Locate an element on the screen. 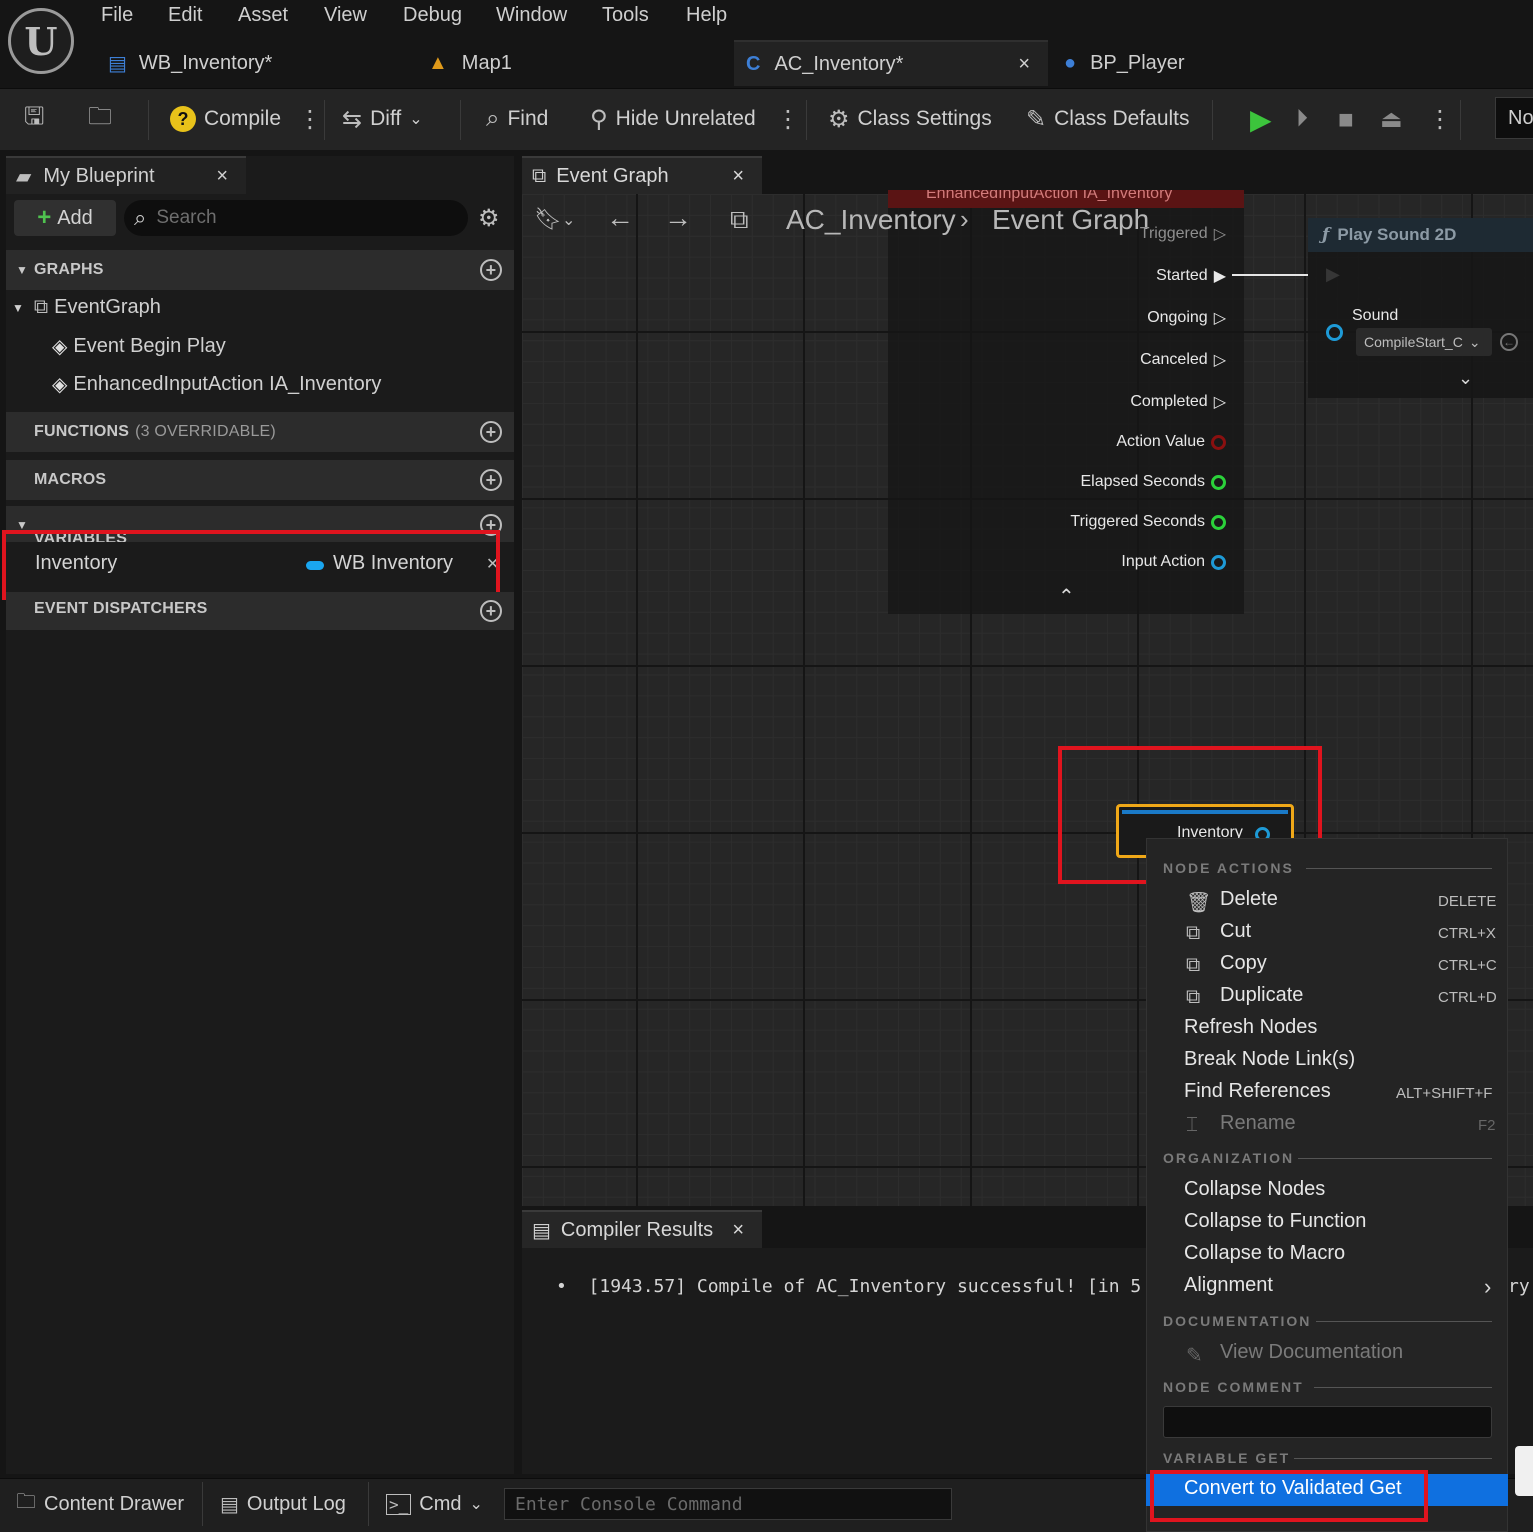  class-settings-button: ⚙ Class Settings is located at coordinates (910, 119).